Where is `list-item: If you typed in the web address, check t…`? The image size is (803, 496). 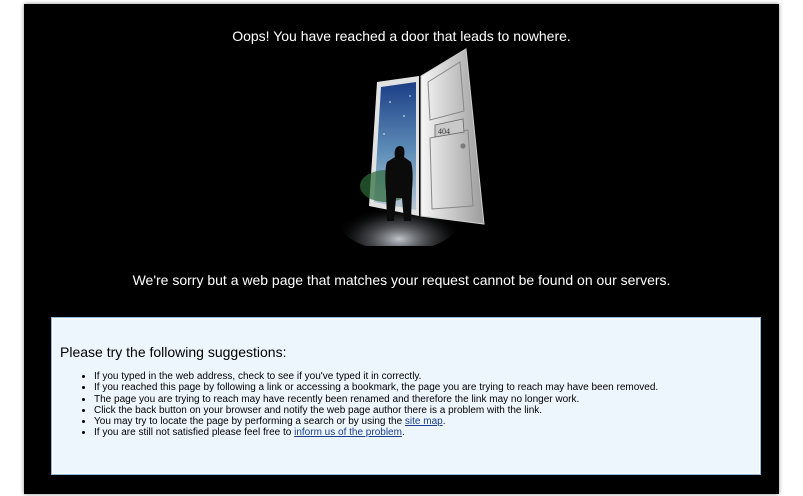 list-item: If you typed in the web address, check t… is located at coordinates (429, 376).